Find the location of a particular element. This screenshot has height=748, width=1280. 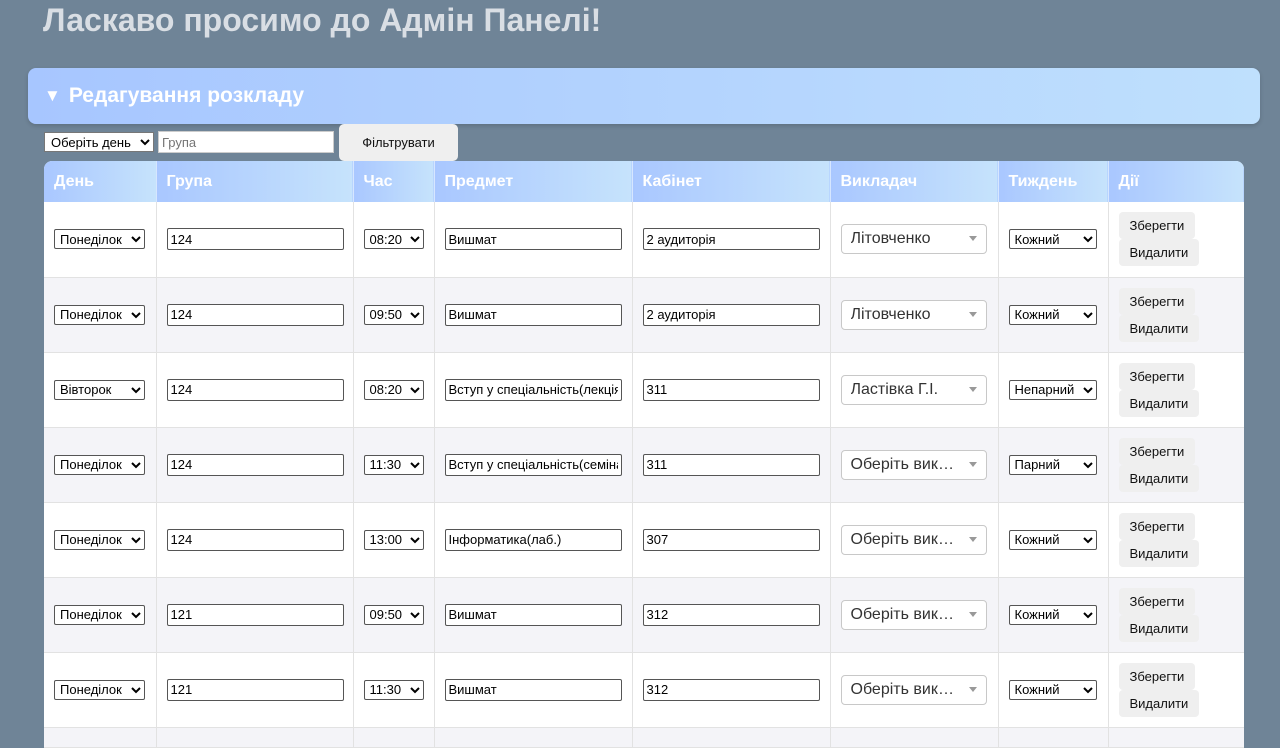

col-header-group: Група is located at coordinates (255, 181).